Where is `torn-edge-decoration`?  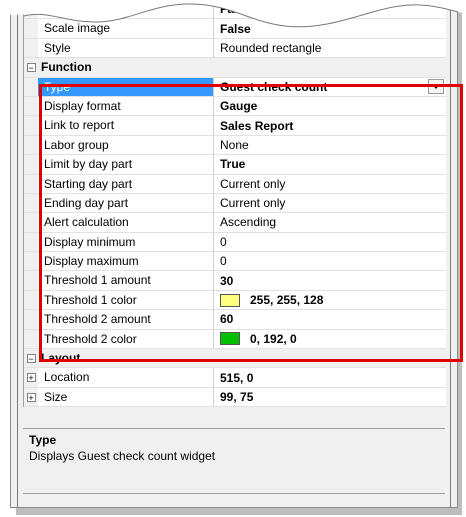 torn-edge-decoration is located at coordinates (233, 14).